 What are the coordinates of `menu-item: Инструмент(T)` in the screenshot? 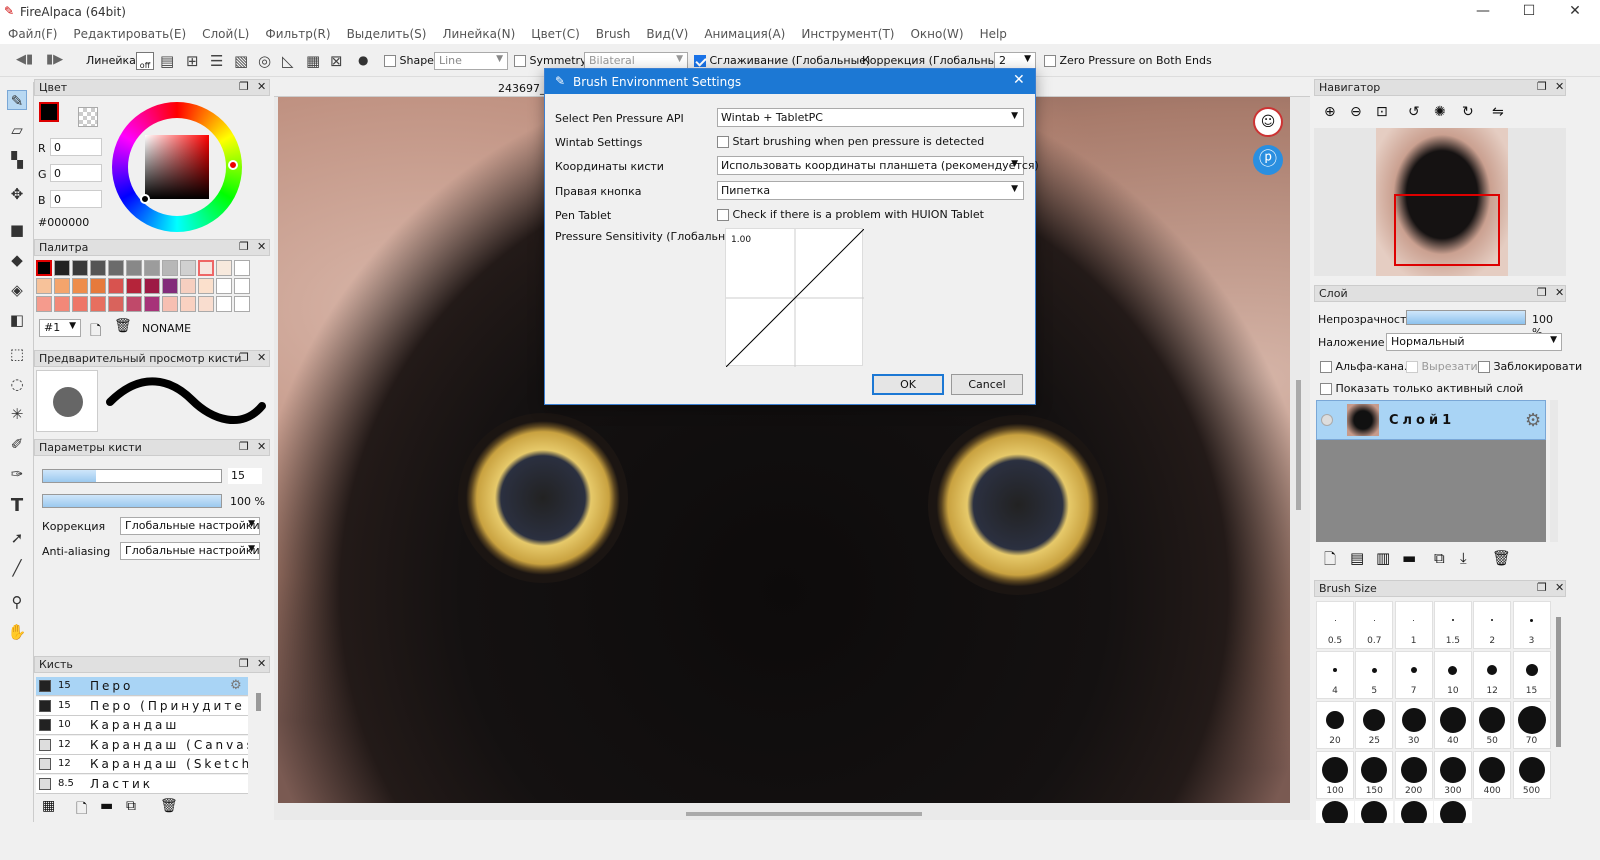 It's located at (847, 34).